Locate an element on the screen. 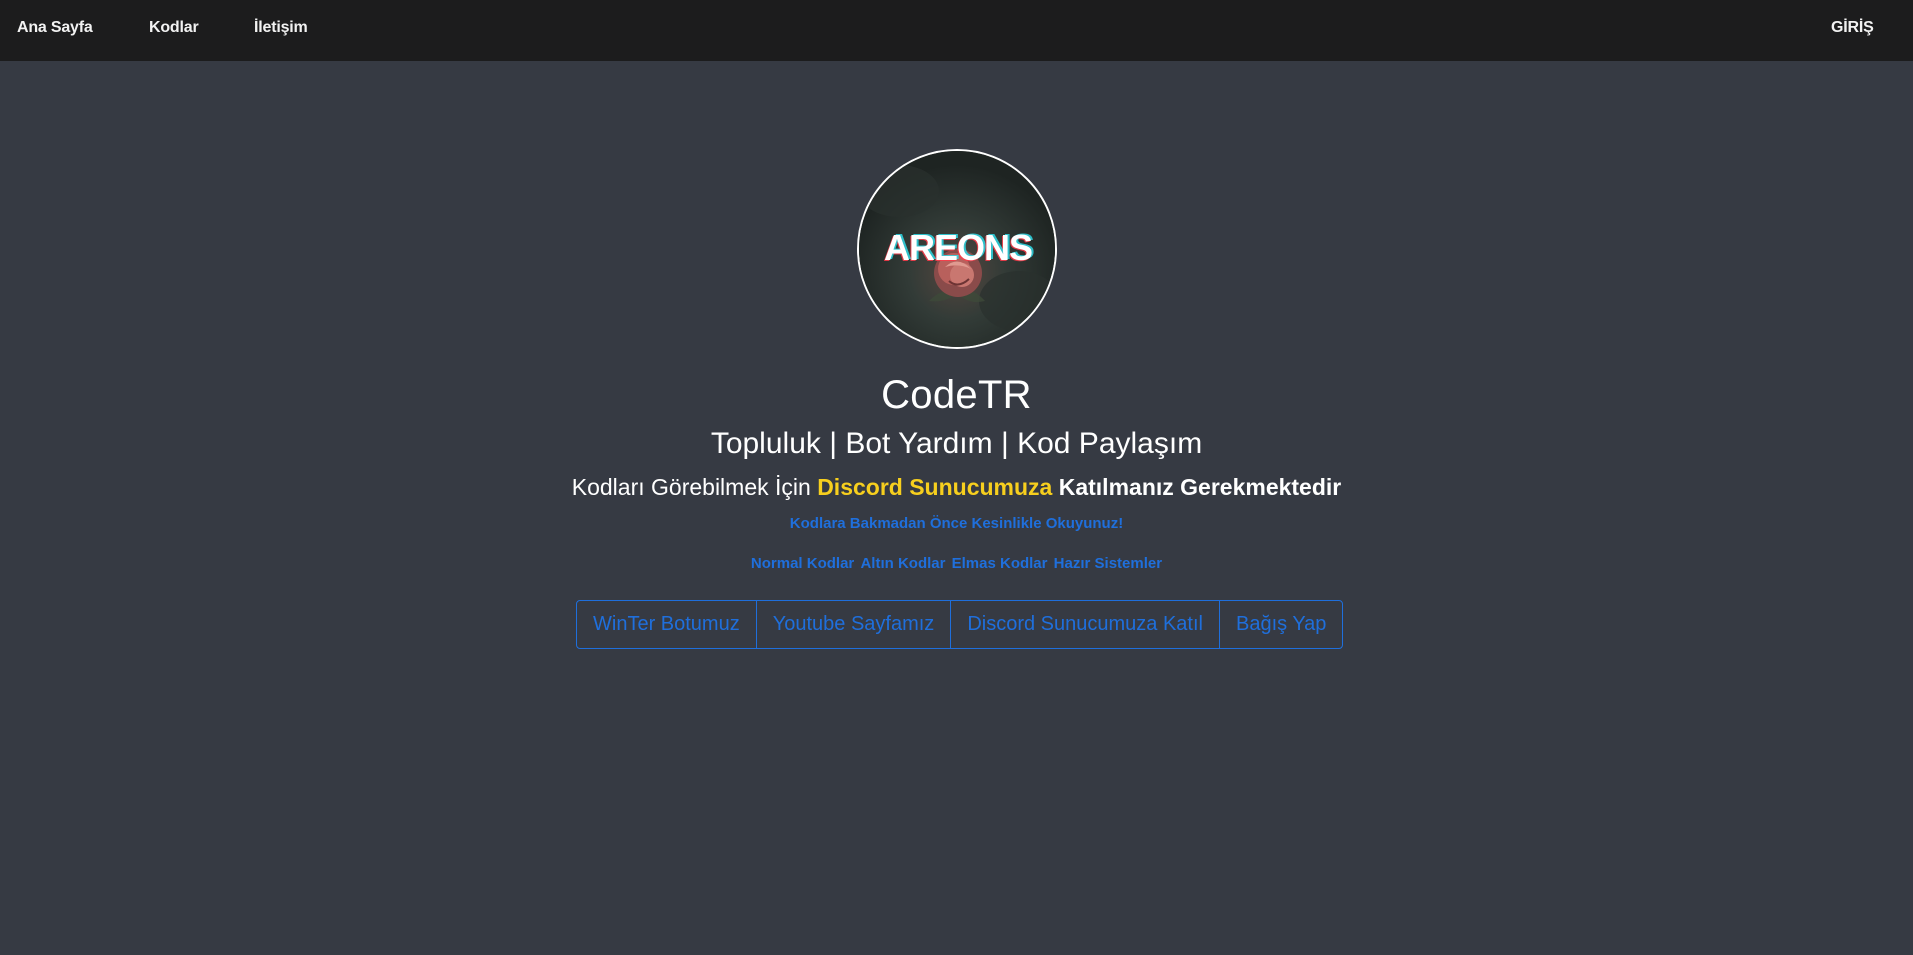  category-ready-systems-link: Hazır Sistemler is located at coordinates (1108, 563).